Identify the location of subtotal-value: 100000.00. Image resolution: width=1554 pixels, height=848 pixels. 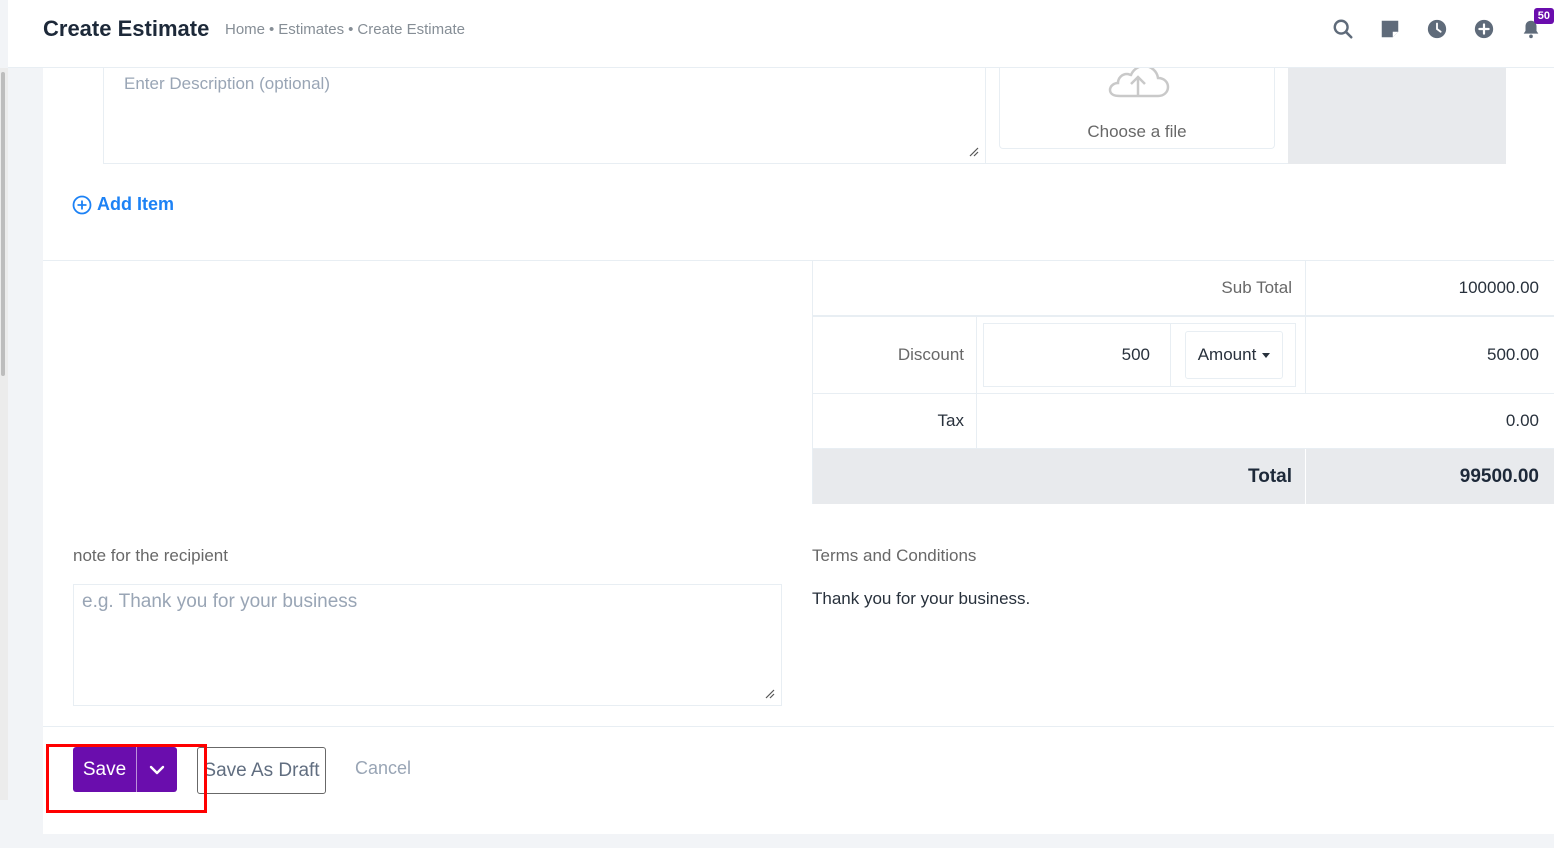
(1498, 287).